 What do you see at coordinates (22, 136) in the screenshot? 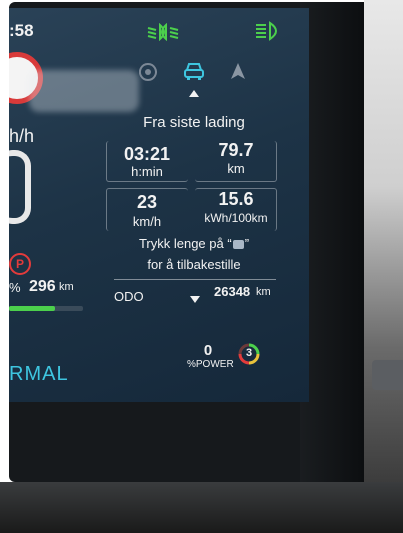
I see `speed-unit-fragment: h/h` at bounding box center [22, 136].